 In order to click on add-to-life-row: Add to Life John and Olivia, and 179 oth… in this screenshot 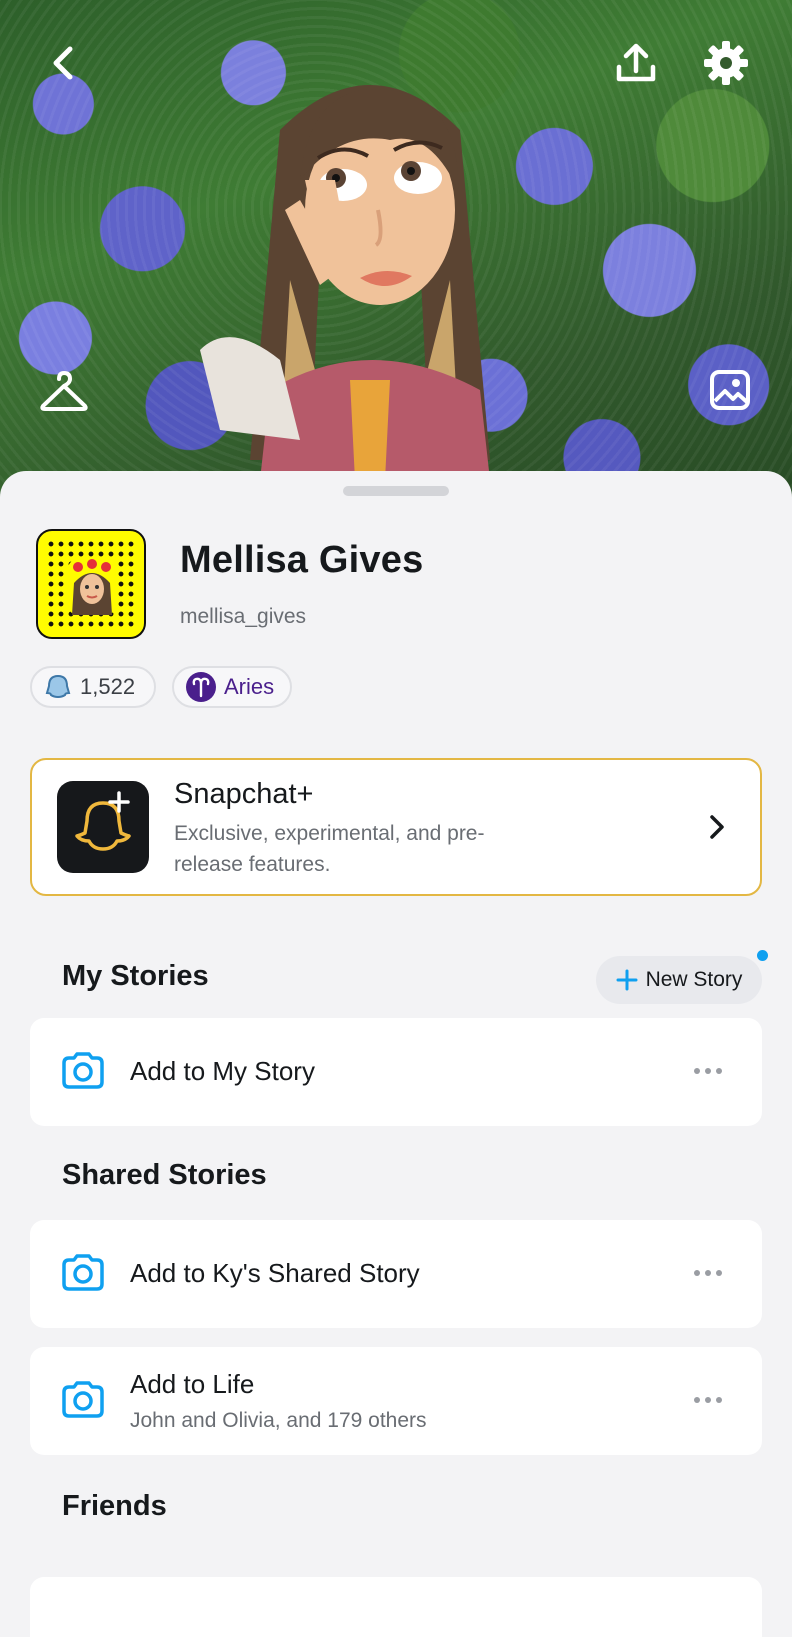, I will do `click(396, 1401)`.